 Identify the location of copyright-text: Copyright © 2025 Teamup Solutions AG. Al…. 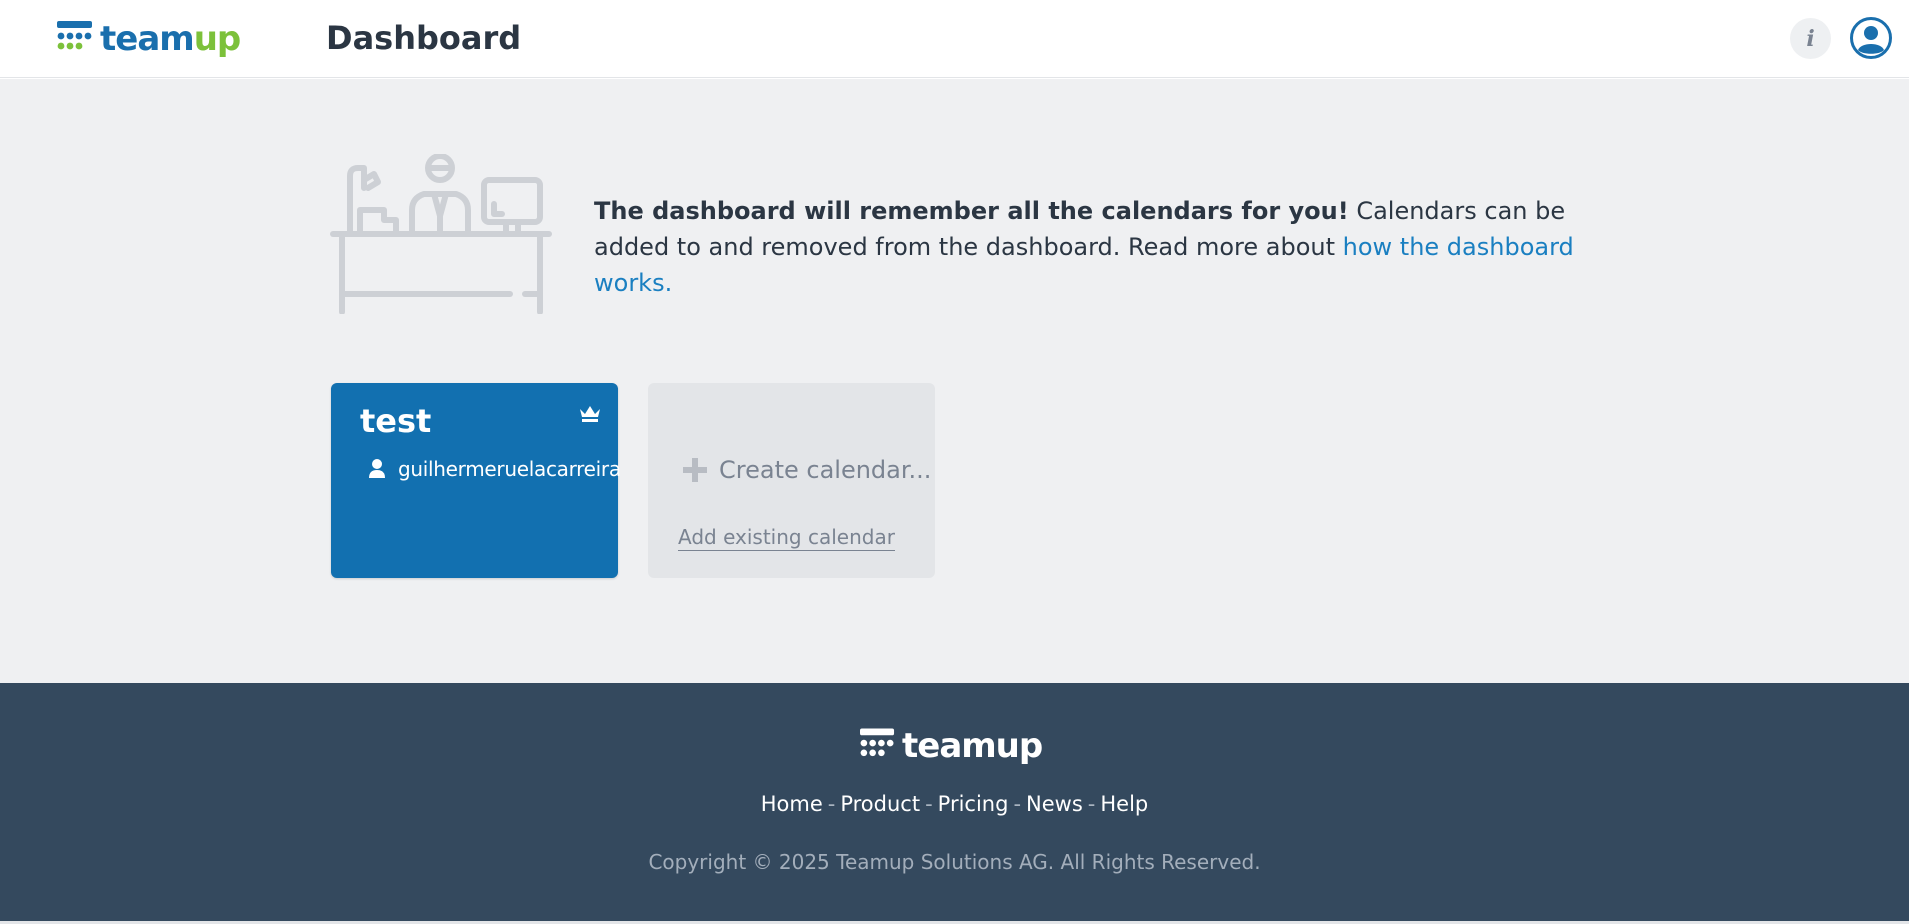
(954, 862).